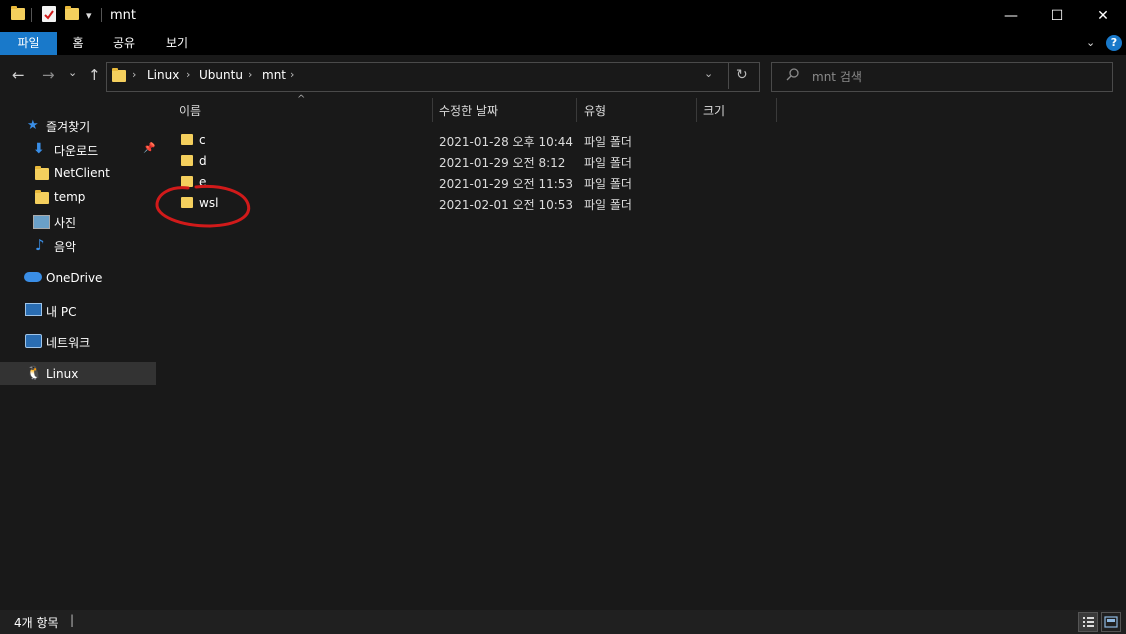 This screenshot has width=1126, height=634. Describe the element at coordinates (49, 14) in the screenshot. I see `properties-icon` at that location.